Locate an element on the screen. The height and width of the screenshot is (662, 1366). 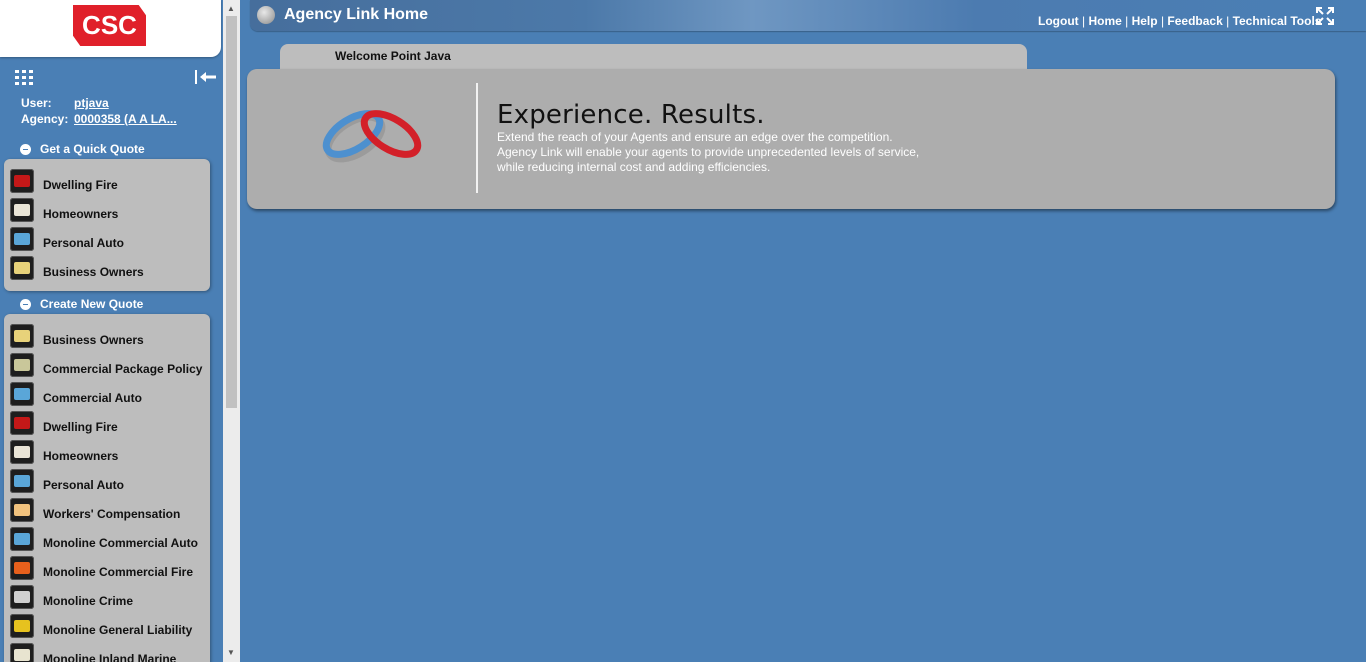
feedback-link: Feedback is located at coordinates (1194, 21).